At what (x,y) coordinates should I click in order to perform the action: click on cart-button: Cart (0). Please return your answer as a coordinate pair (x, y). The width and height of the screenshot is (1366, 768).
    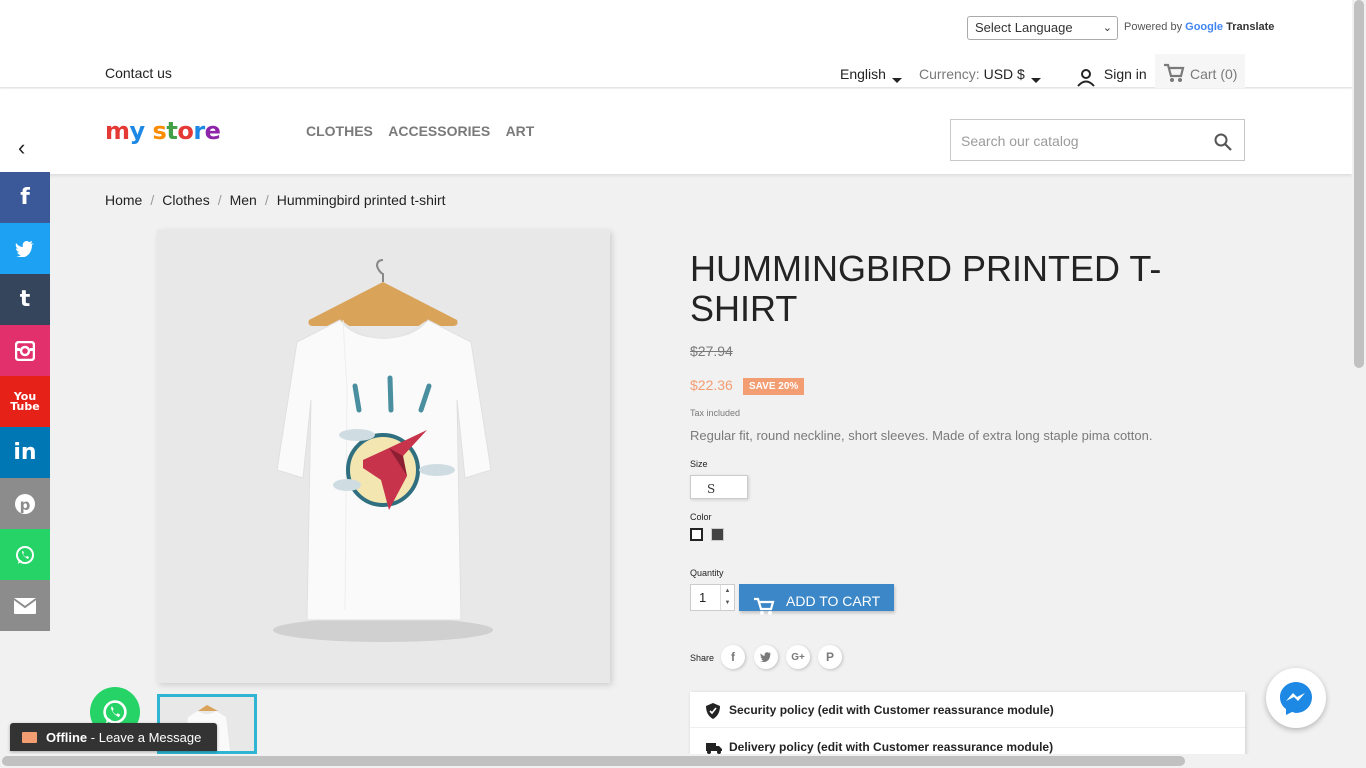
    Looking at the image, I should click on (1200, 71).